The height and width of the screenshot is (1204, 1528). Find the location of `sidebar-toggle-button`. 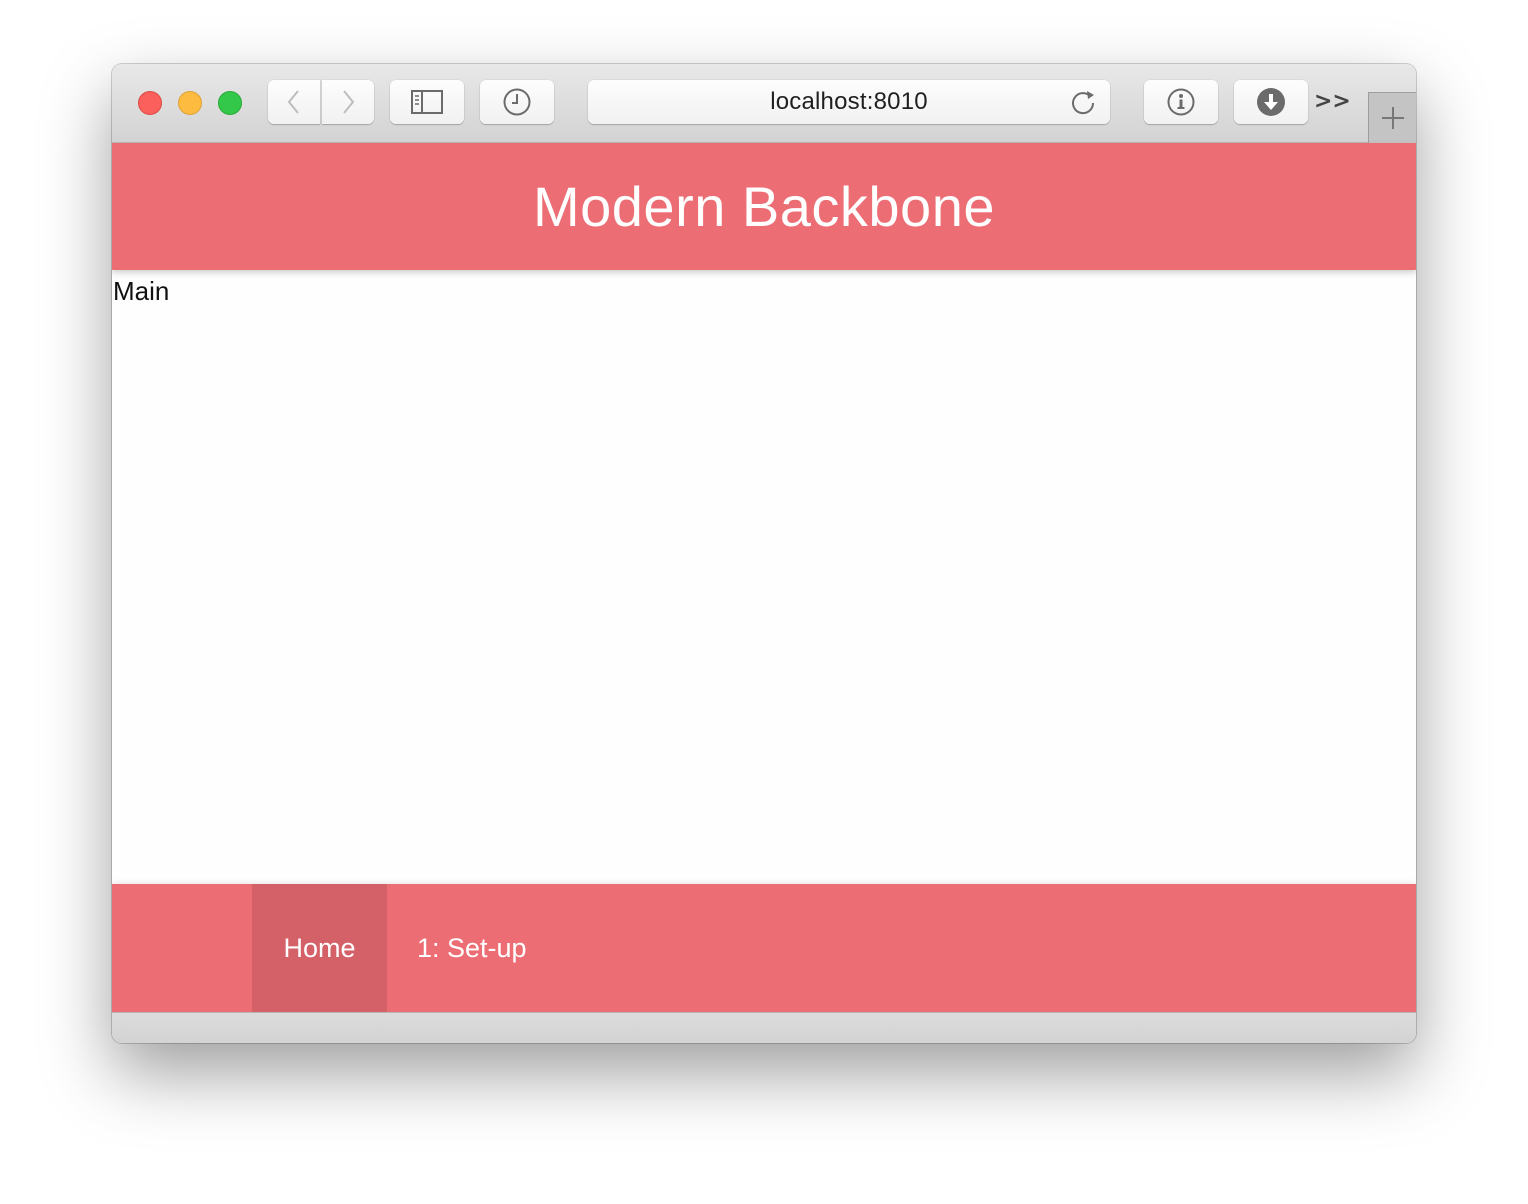

sidebar-toggle-button is located at coordinates (427, 102).